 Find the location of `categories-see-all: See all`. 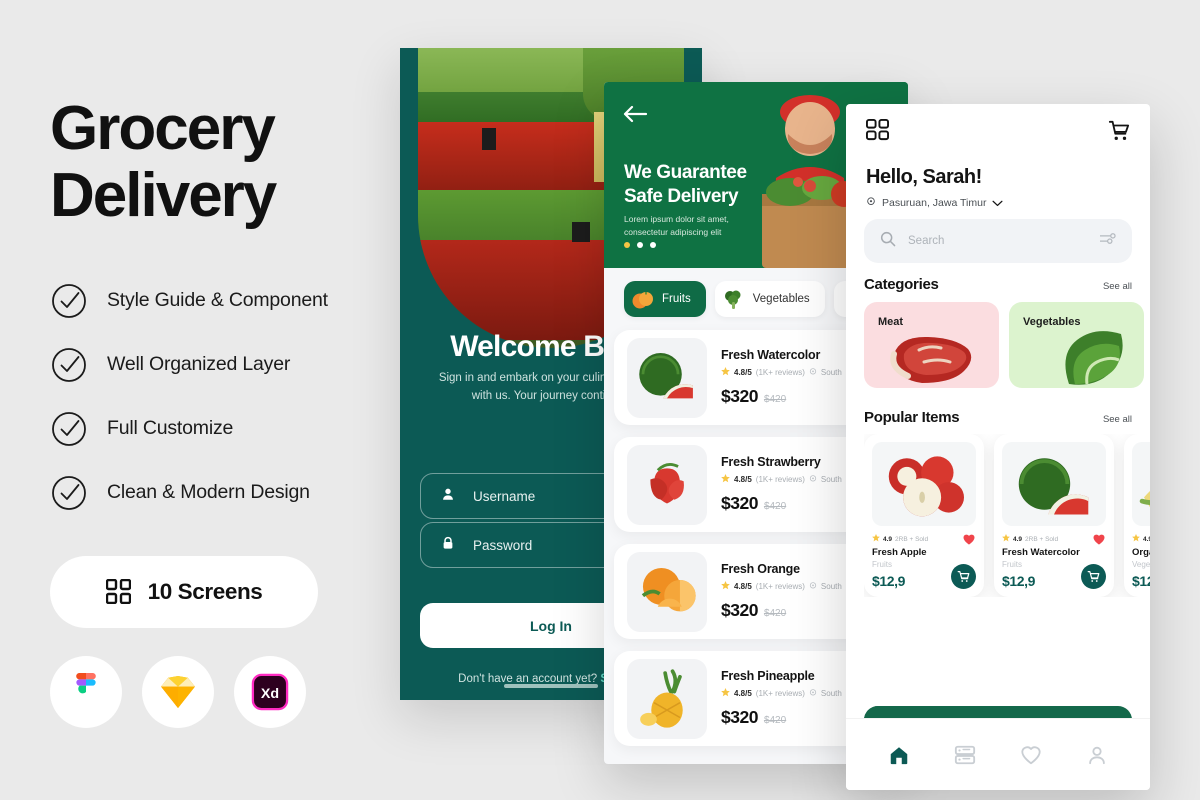

categories-see-all: See all is located at coordinates (1117, 286).